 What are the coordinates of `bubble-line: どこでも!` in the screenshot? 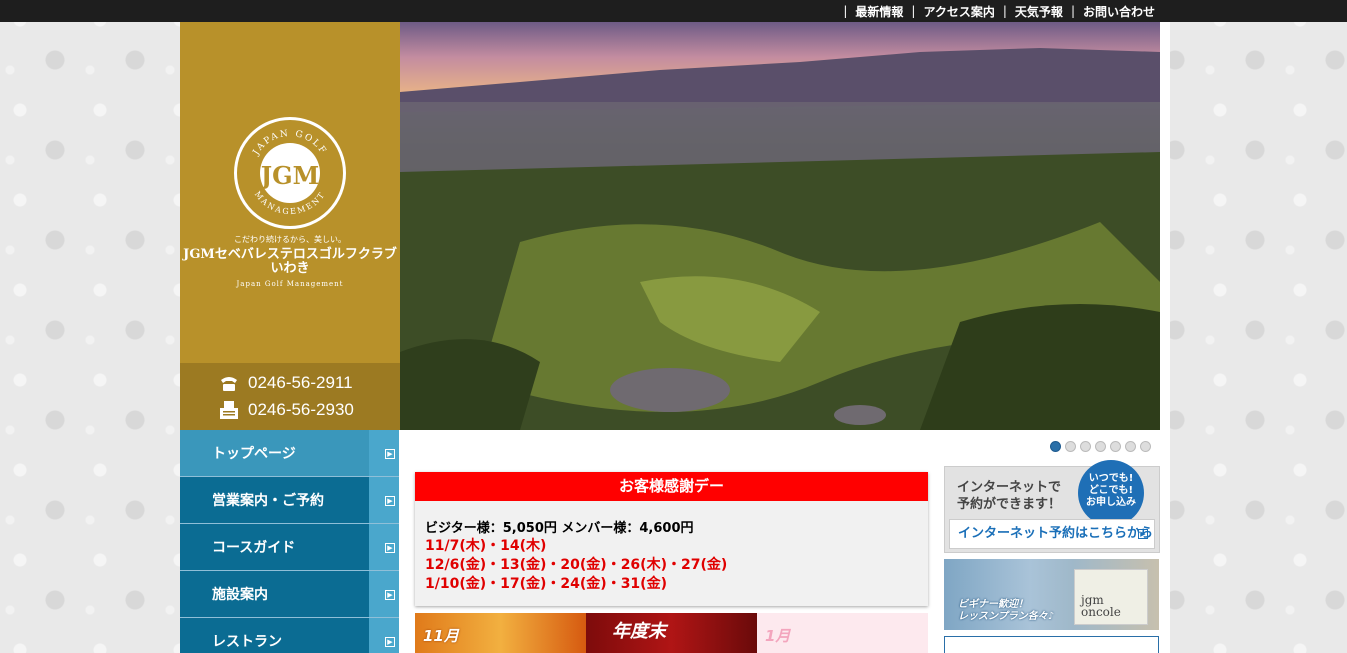 It's located at (1111, 490).